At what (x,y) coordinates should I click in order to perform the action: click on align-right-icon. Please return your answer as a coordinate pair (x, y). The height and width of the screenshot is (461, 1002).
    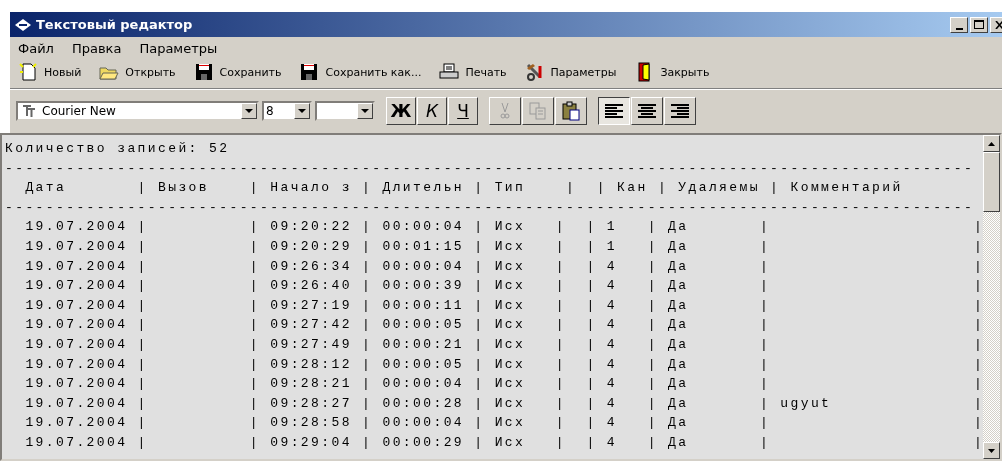
    Looking at the image, I should click on (680, 111).